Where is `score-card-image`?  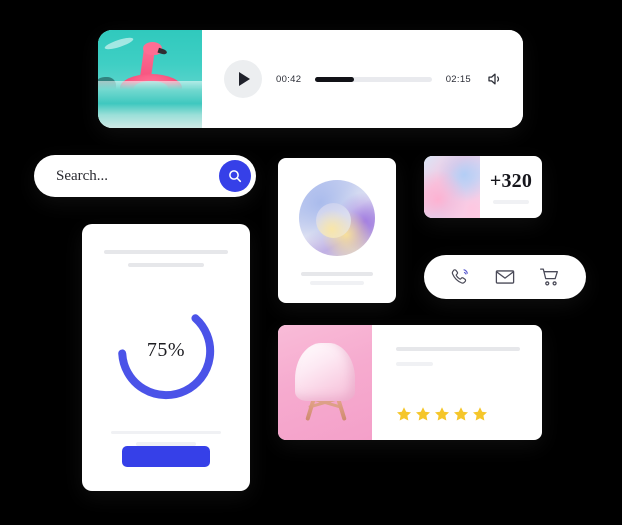 score-card-image is located at coordinates (452, 187).